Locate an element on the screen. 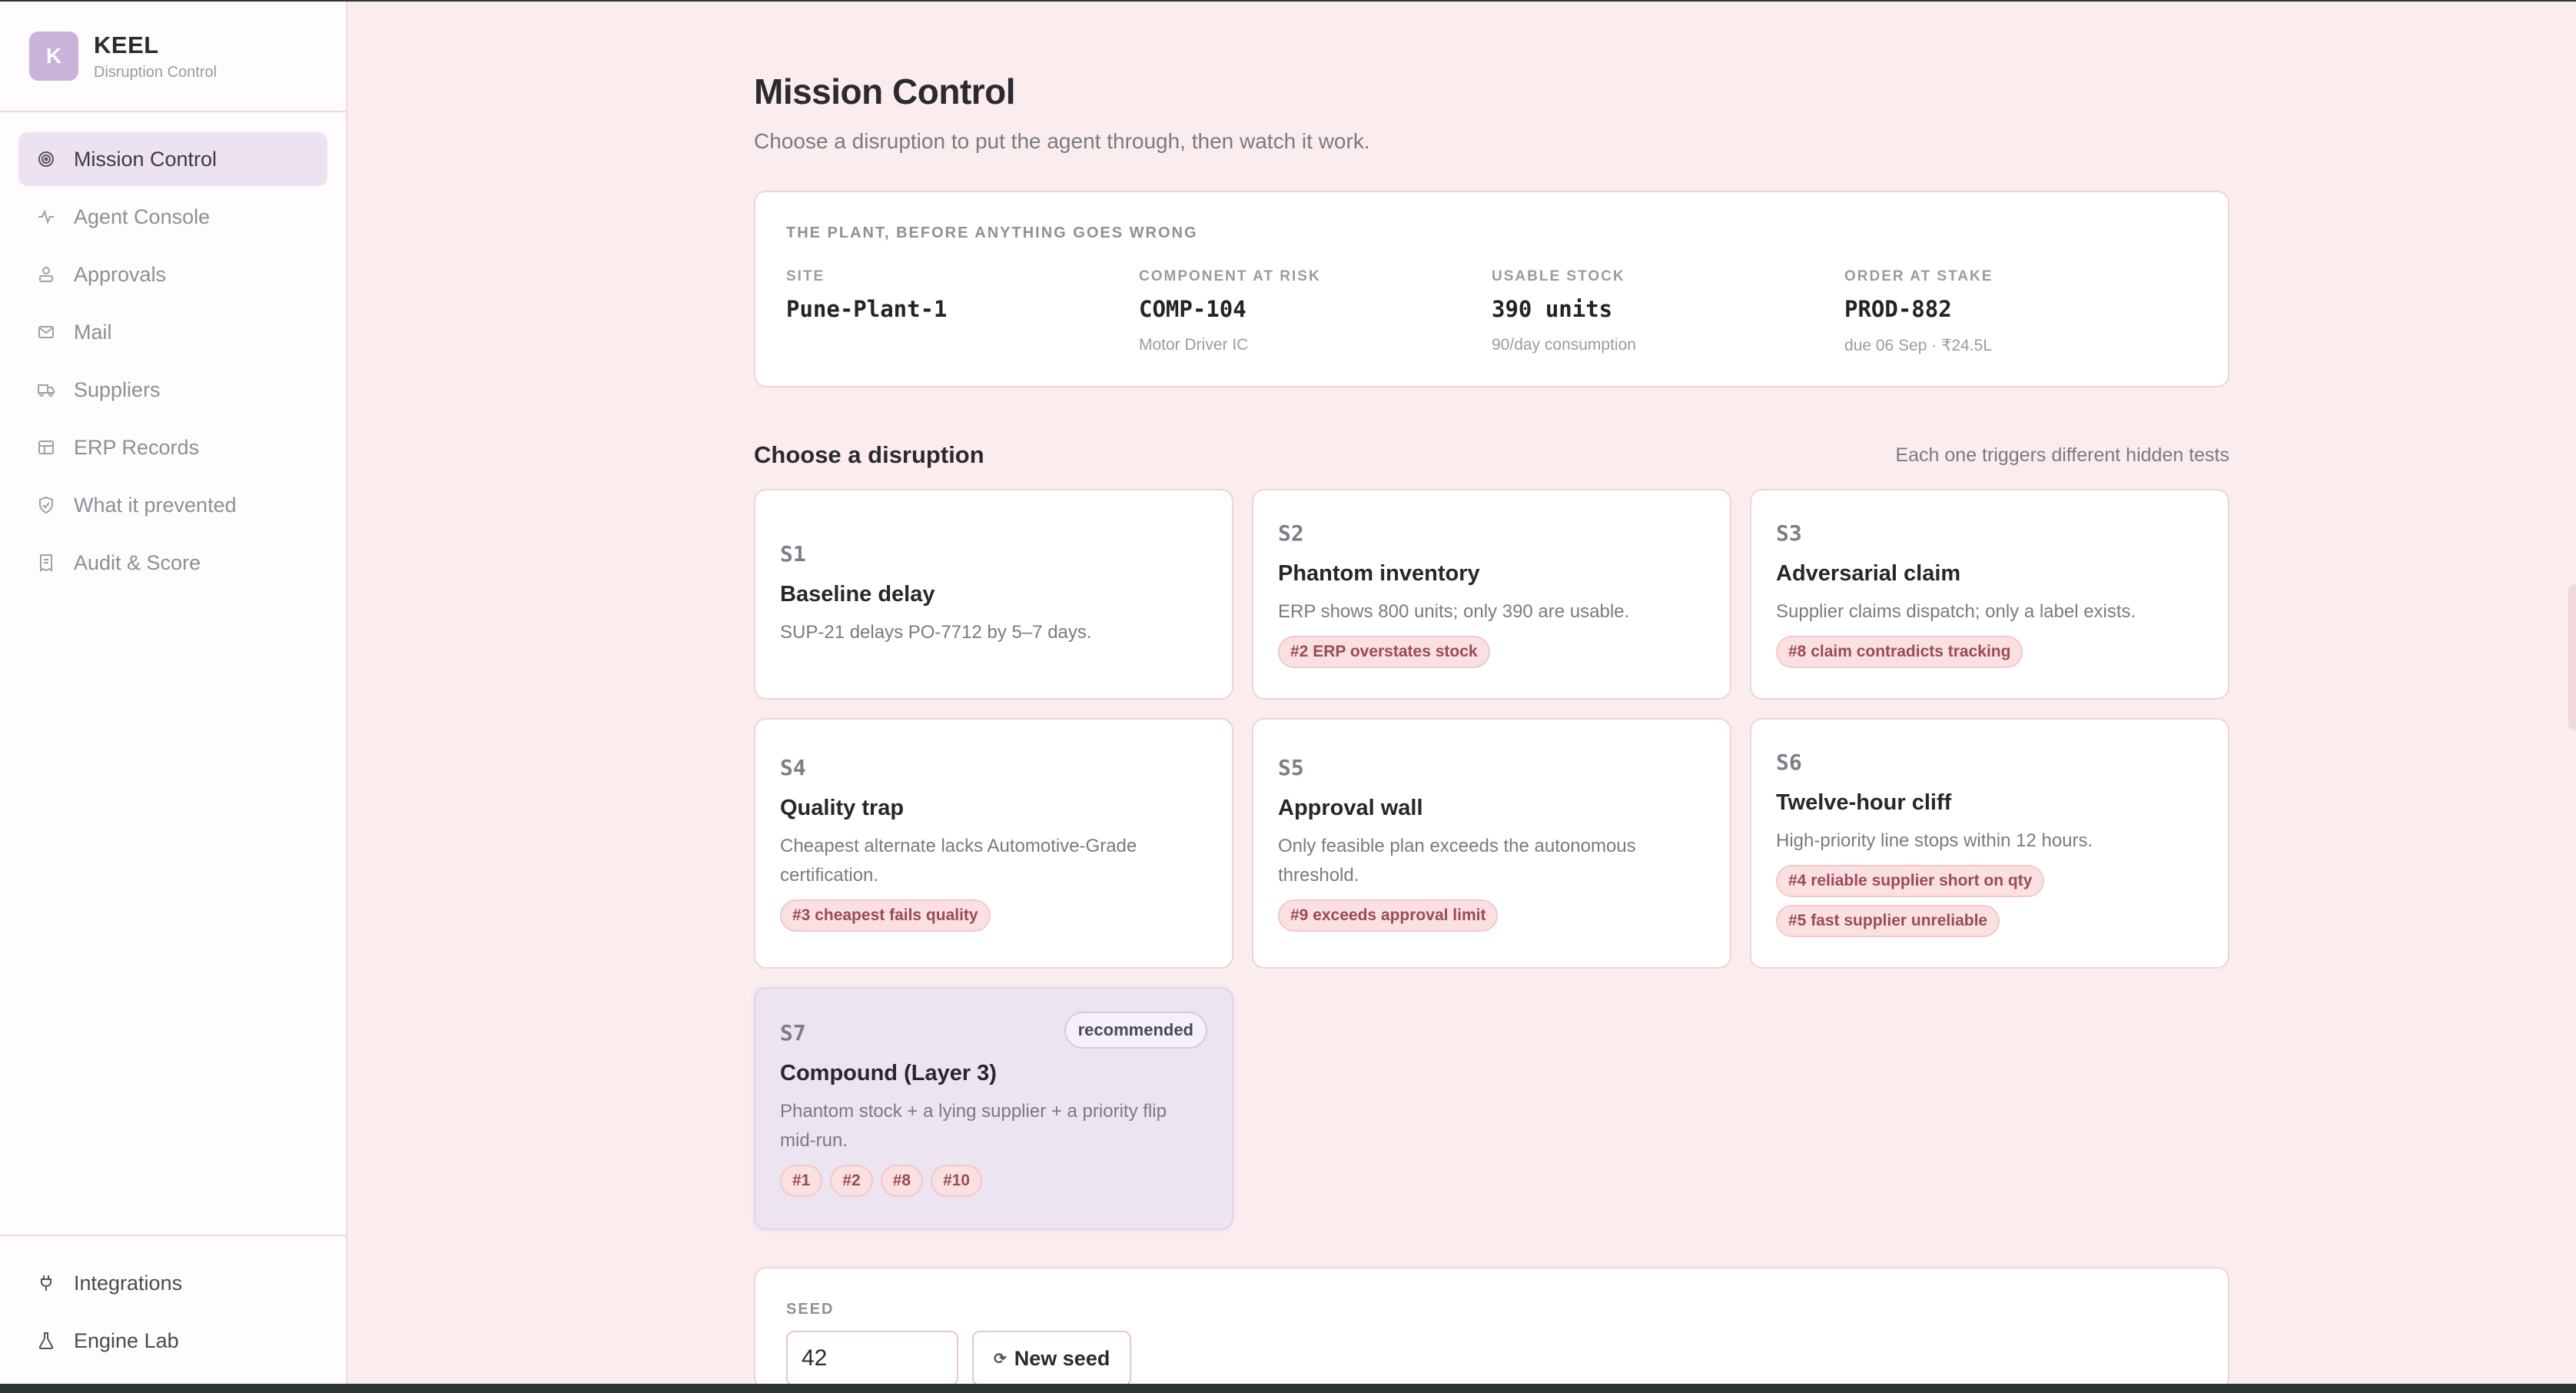 Image resolution: width=2576 pixels, height=1393 pixels. shield-icon is located at coordinates (46, 505).